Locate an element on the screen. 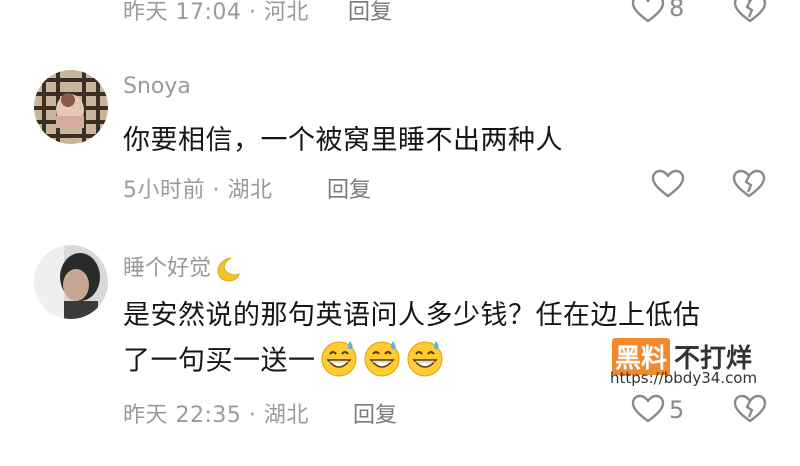  comment-text: 你要相信，一个被窝里睡不出两种人 is located at coordinates (343, 140).